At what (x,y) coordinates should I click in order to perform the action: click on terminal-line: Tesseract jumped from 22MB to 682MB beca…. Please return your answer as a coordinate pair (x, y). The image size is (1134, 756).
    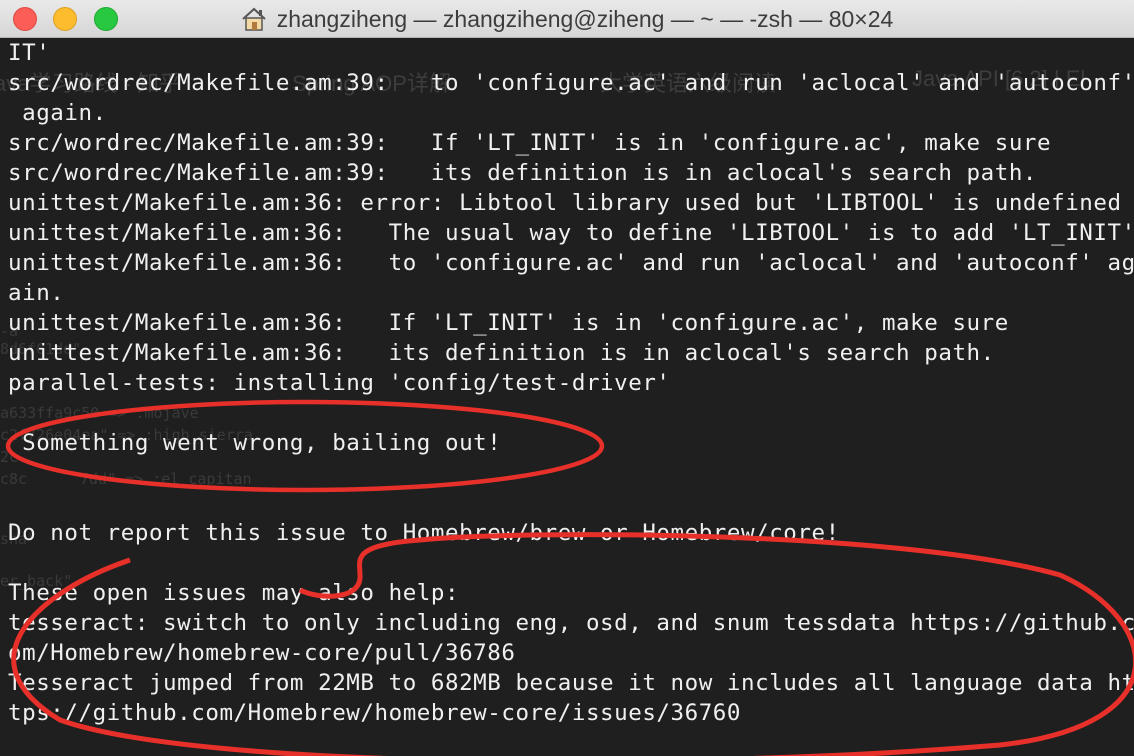
    Looking at the image, I should click on (571, 683).